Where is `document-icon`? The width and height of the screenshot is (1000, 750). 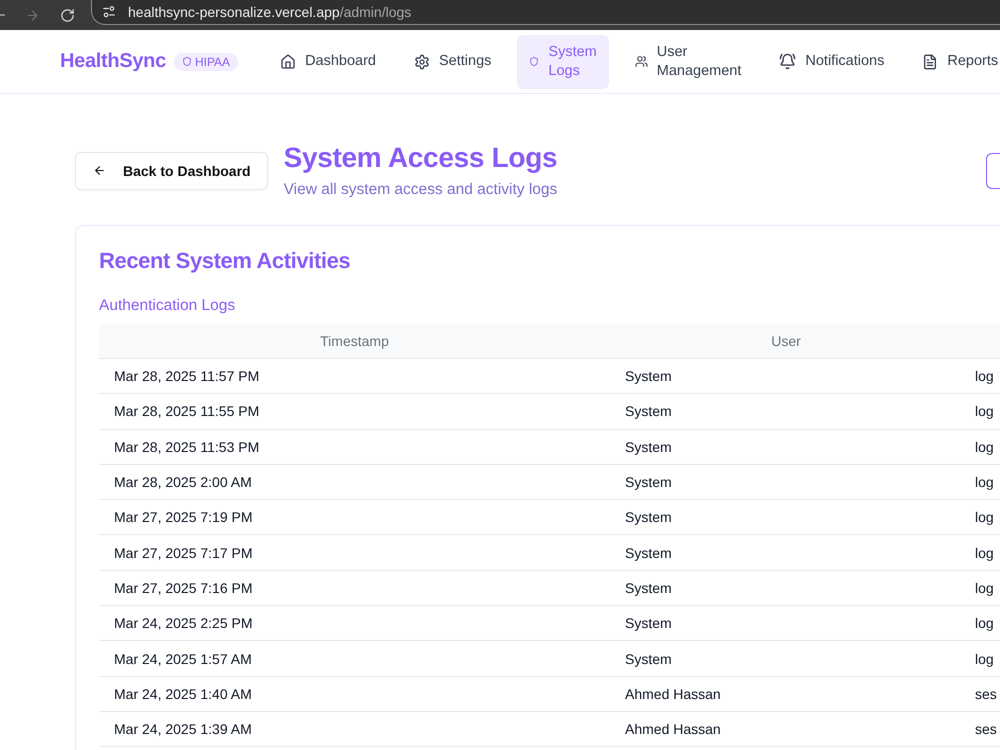
document-icon is located at coordinates (930, 62).